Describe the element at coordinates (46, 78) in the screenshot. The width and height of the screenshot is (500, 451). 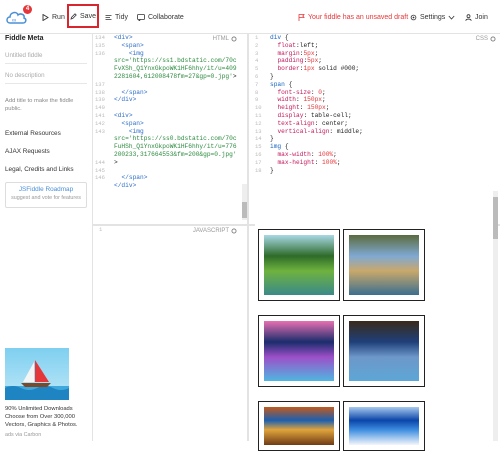
I see `fiddle-description-input: No description` at that location.